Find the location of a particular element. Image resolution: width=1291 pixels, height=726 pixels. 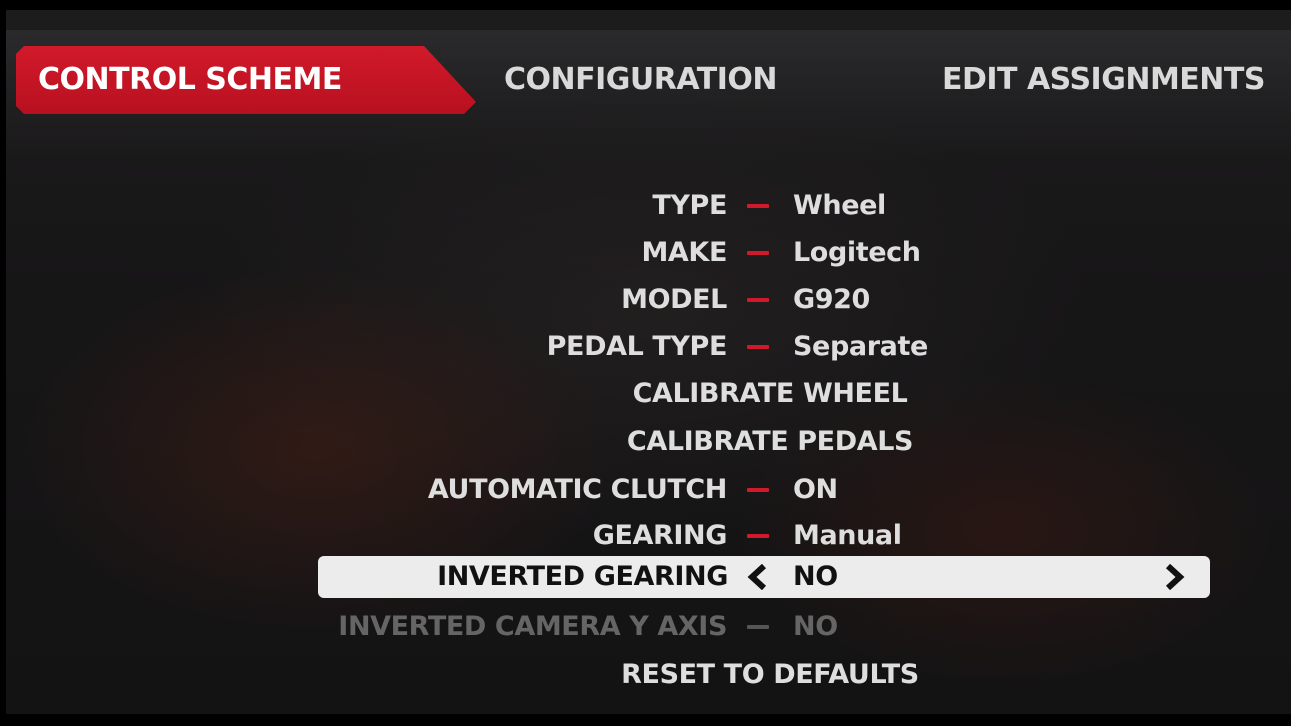

menu-item-calibrate-wheel: CALIBRATE WHEEL is located at coordinates (648, 394).